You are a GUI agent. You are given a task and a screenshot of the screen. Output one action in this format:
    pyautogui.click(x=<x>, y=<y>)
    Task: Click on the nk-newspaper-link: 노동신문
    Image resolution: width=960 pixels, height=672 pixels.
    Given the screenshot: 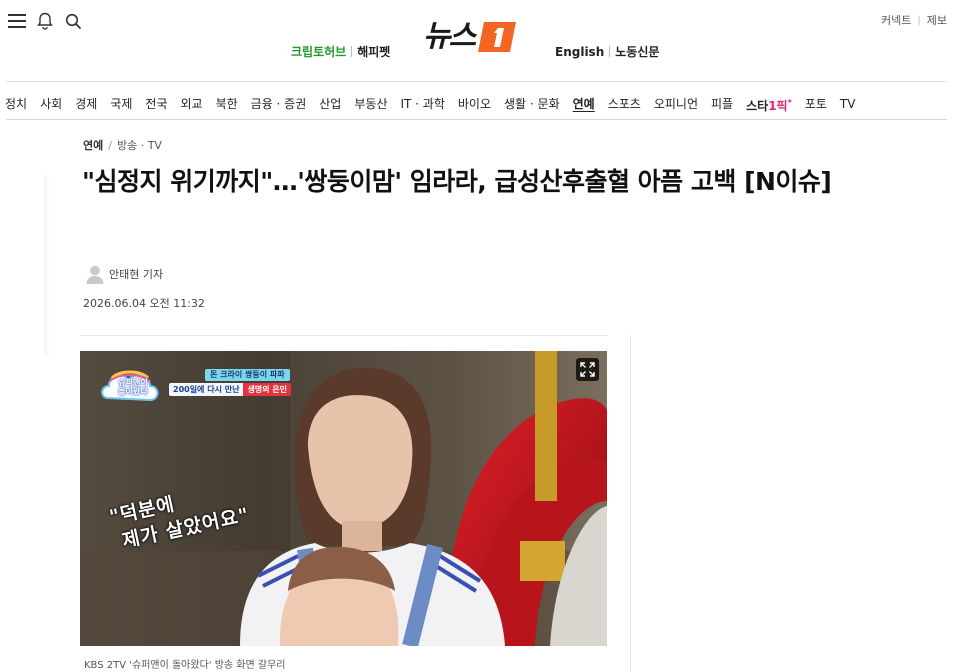 What is the action you would take?
    pyautogui.click(x=637, y=51)
    